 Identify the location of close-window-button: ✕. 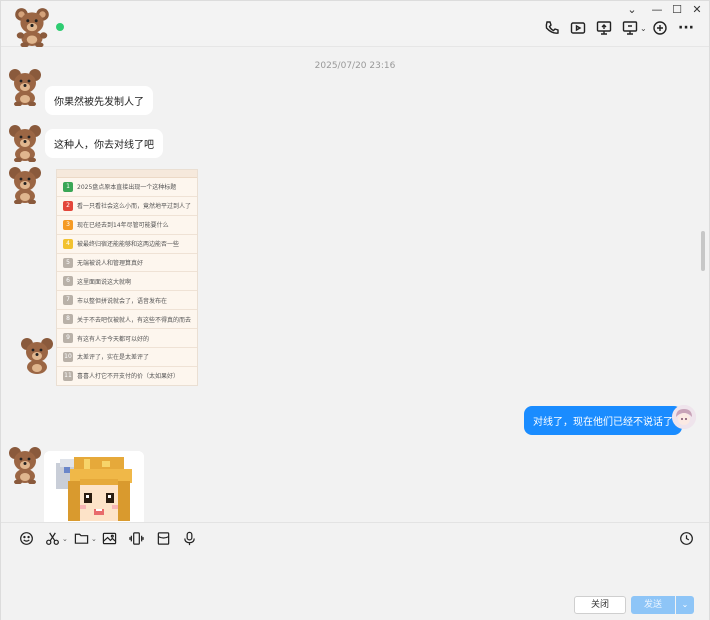
(697, 10).